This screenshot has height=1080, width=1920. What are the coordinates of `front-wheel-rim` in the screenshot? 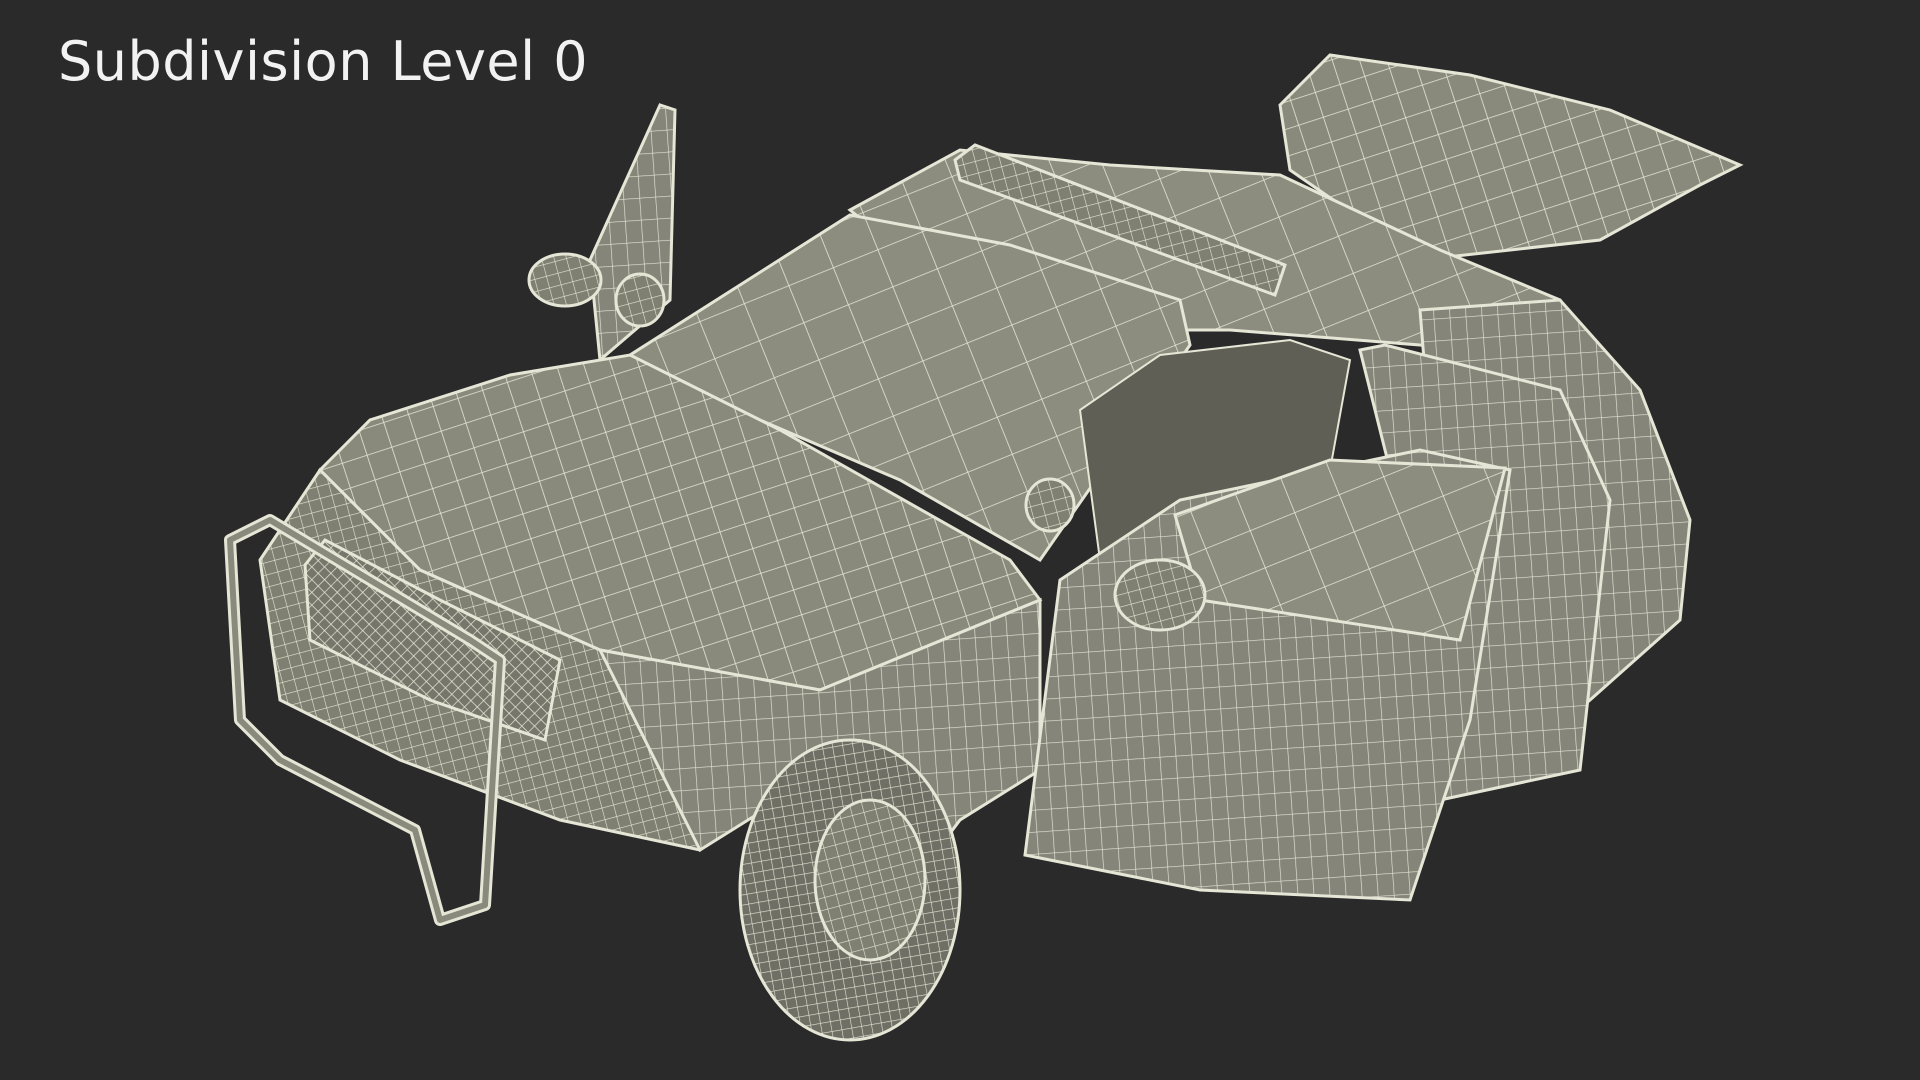 It's located at (870, 880).